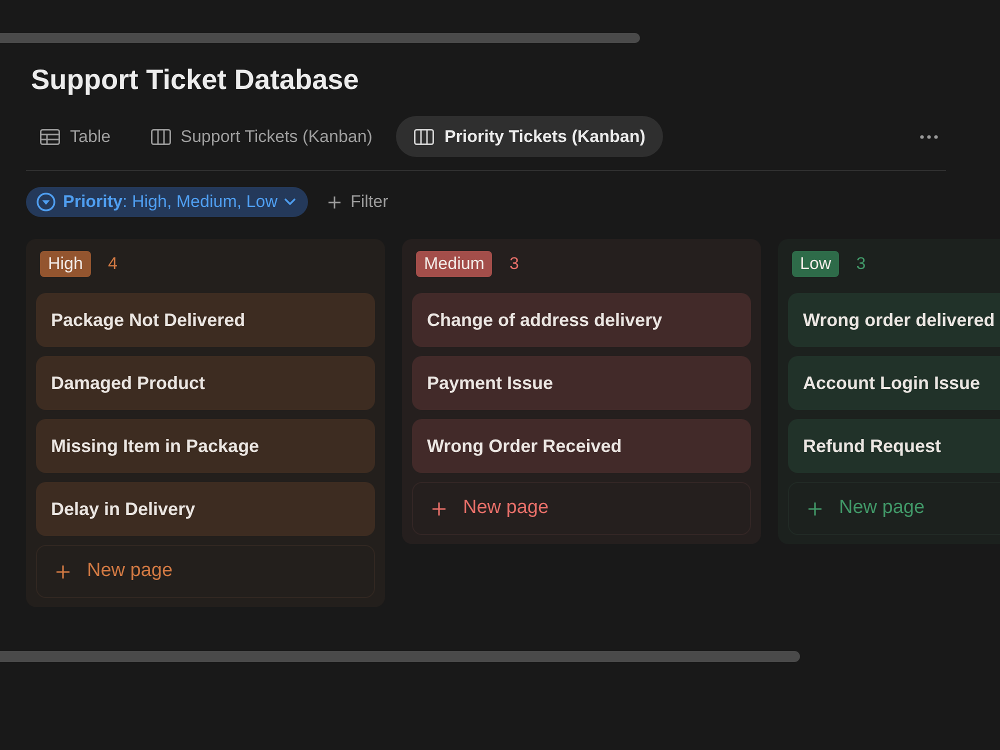  Describe the element at coordinates (581, 446) in the screenshot. I see `ticket-card: Wrong Order Received` at that location.